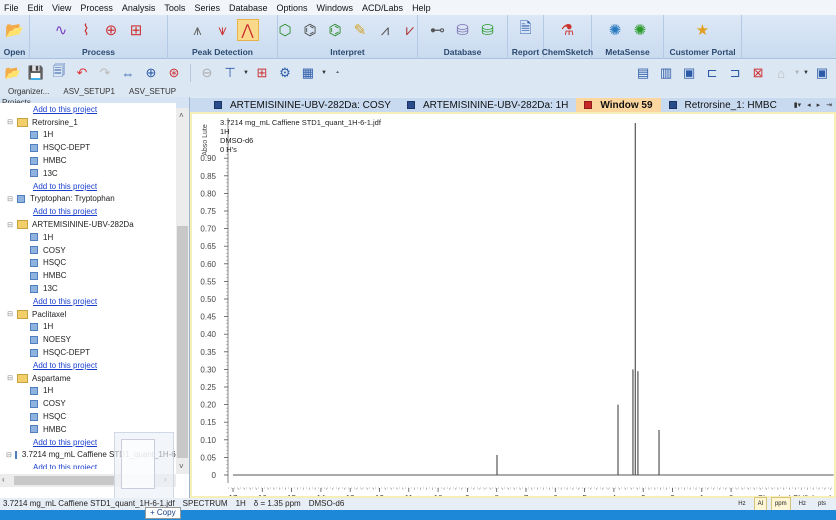 The width and height of the screenshot is (836, 520). Describe the element at coordinates (310, 30) in the screenshot. I see `ubv-icon: ⌬` at that location.